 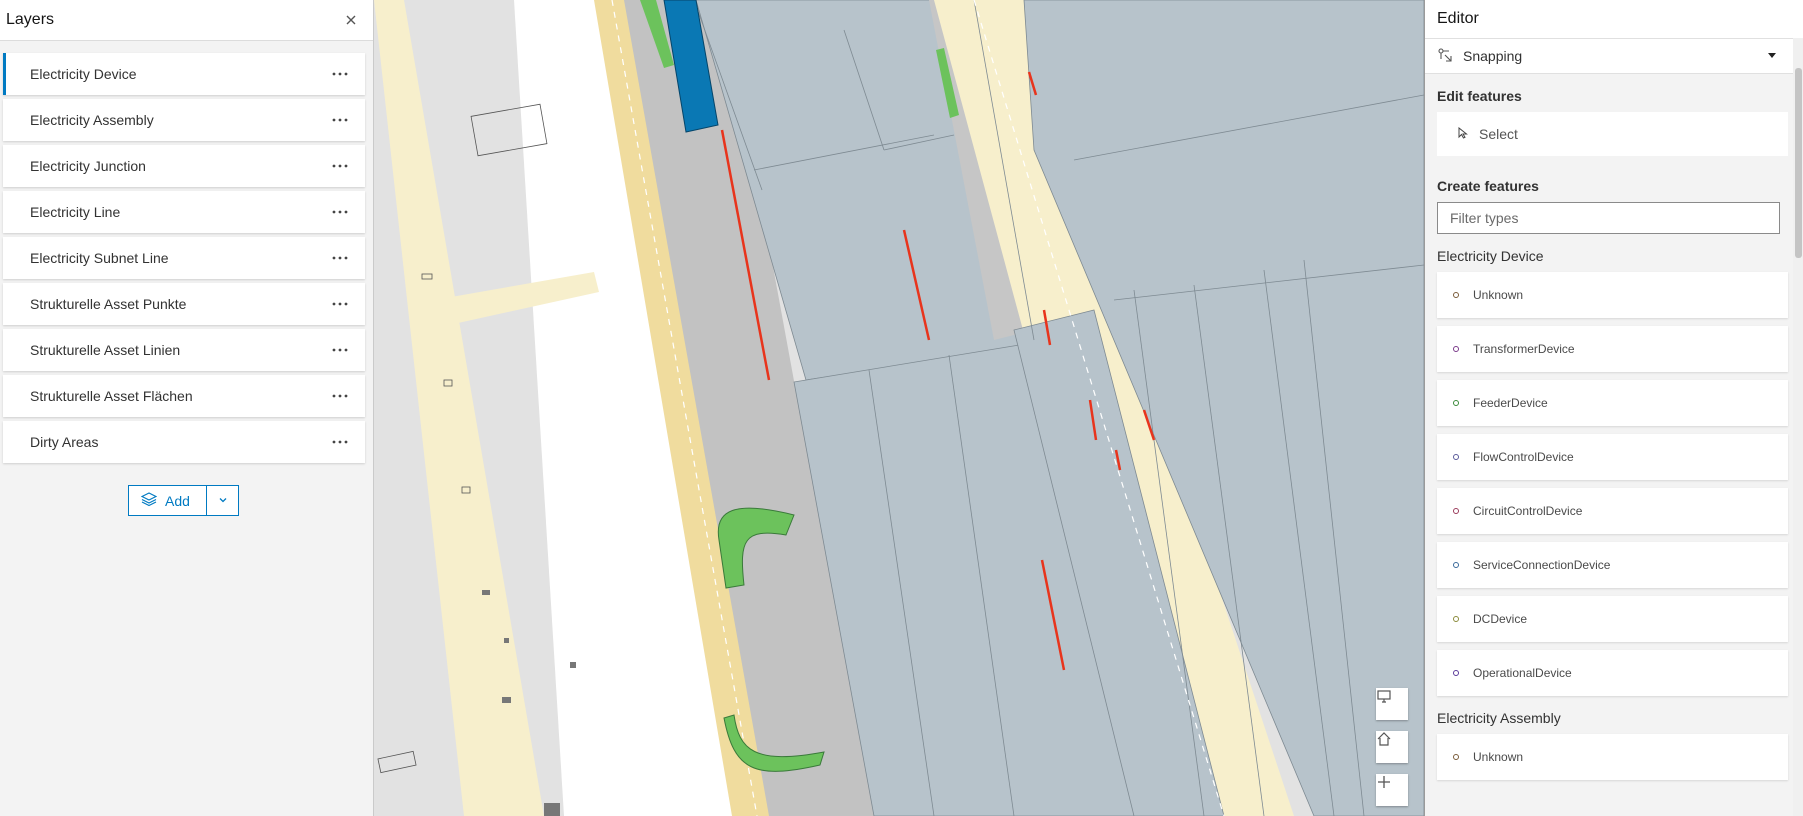 I want to click on filter-types-input, so click(x=1608, y=218).